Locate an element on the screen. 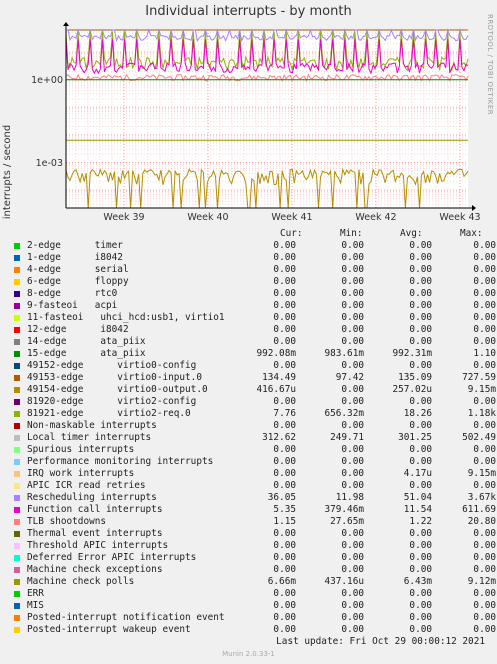 The height and width of the screenshot is (664, 497). legend-series-name: 49154-edge virtio0-output.0 is located at coordinates (117, 389).